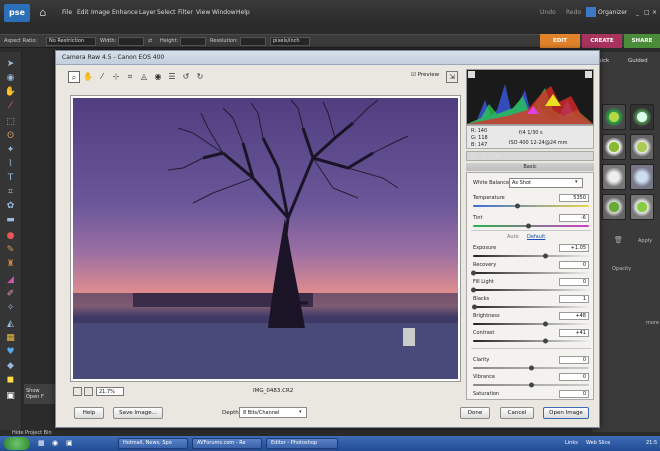  What do you see at coordinates (485, 156) in the screenshot?
I see `tone-curve-tab-icon: ◭` at bounding box center [485, 156].